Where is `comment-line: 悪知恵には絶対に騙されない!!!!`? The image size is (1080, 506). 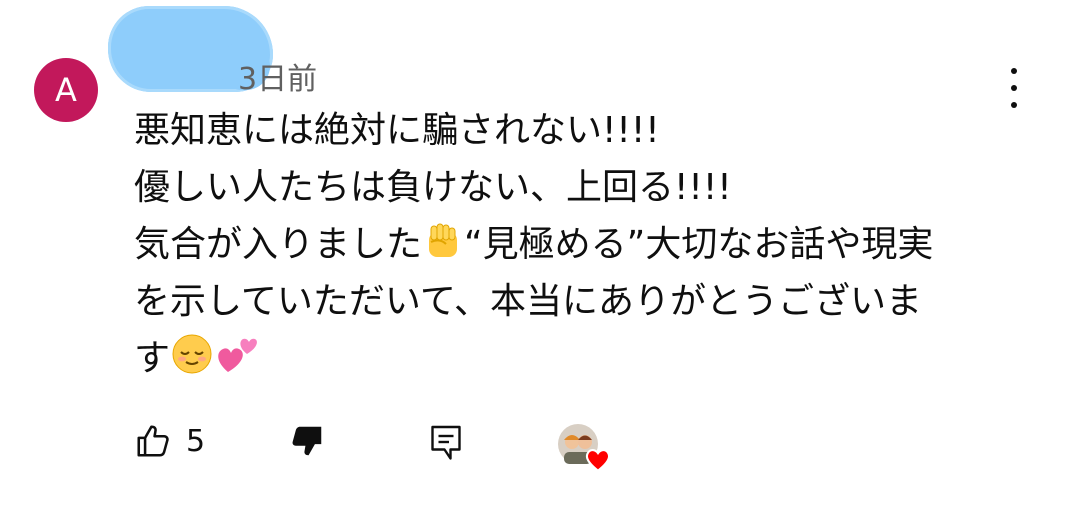 comment-line: 悪知恵には絶対に騙されない!!!! is located at coordinates (397, 130).